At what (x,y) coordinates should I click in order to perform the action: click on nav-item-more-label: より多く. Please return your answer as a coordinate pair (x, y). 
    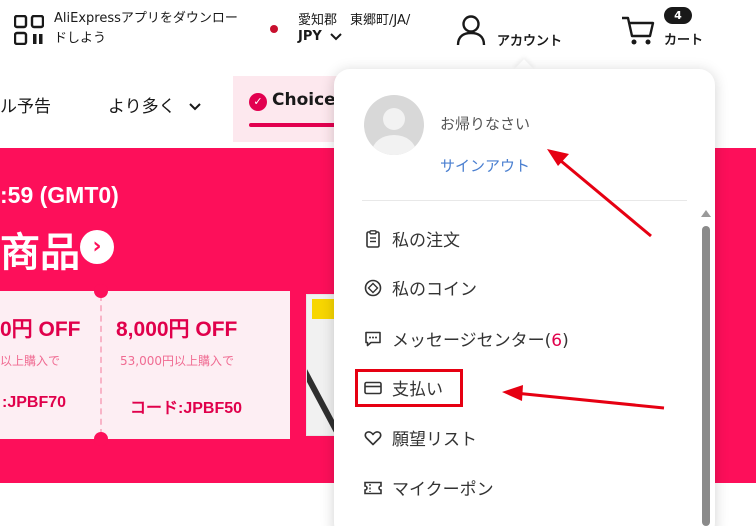
    Looking at the image, I should click on (142, 107).